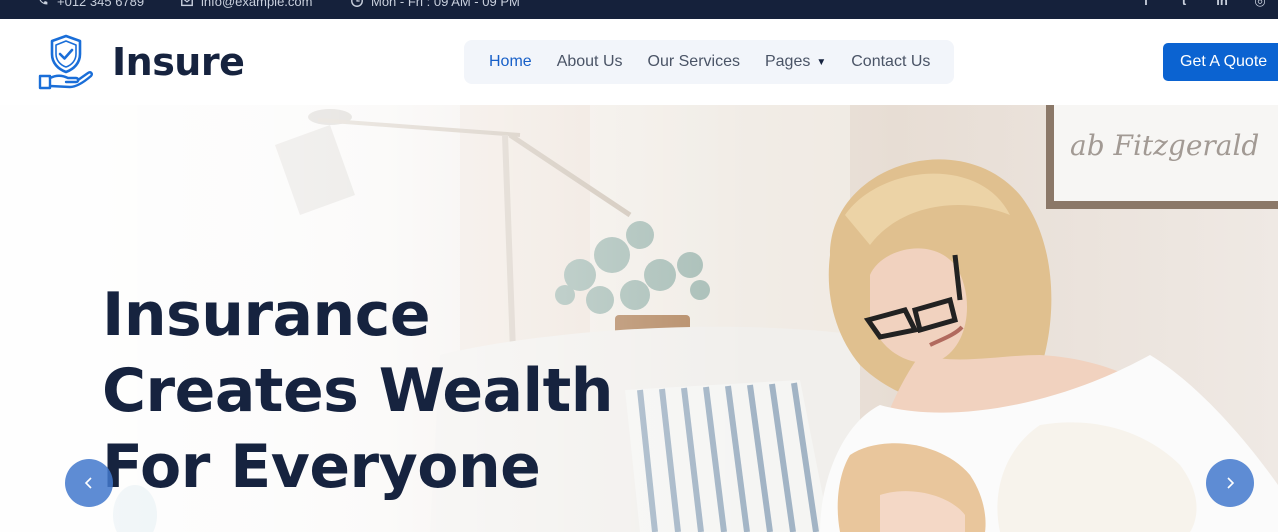 Image resolution: width=1278 pixels, height=532 pixels. What do you see at coordinates (321, 467) in the screenshot?
I see `headline-line-3: For Everyone` at bounding box center [321, 467].